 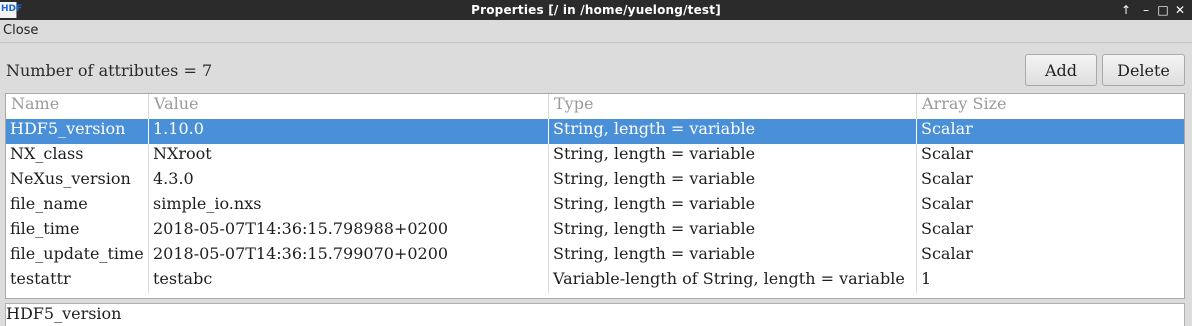 I want to click on attribute-detail-area: HDF5_version, so click(x=595, y=314).